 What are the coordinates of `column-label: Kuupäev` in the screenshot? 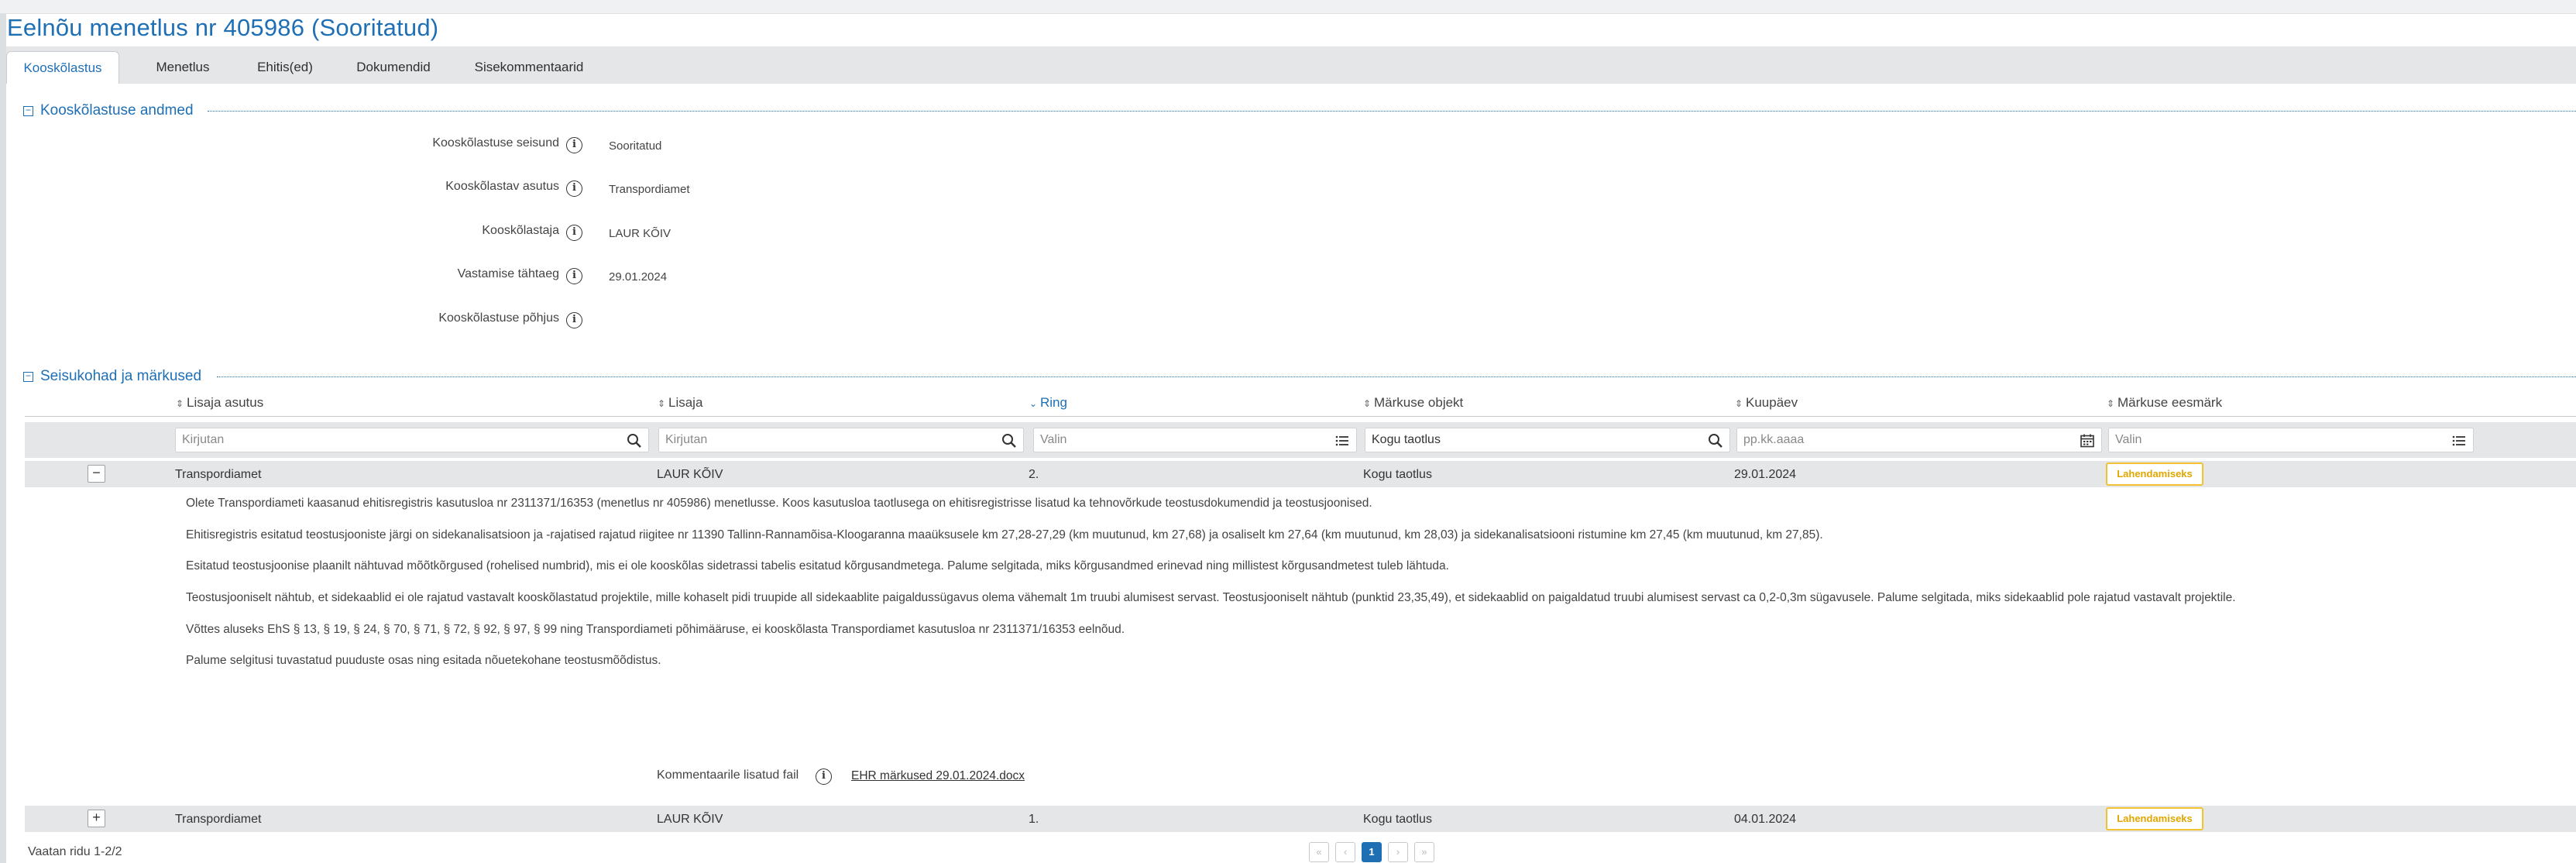 It's located at (1772, 402).